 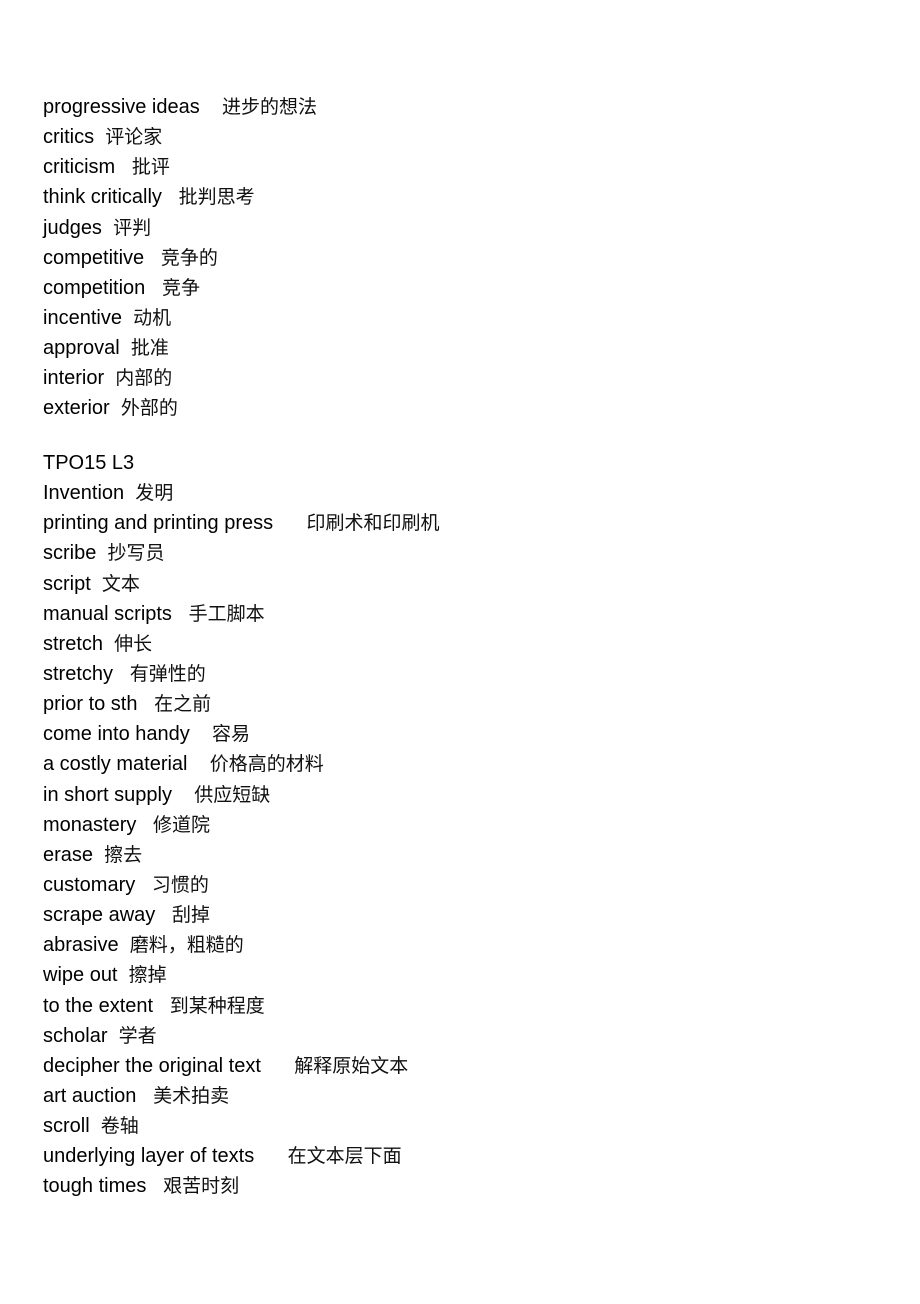 I want to click on chinese-translation: 艰苦时刻, so click(x=201, y=1186).